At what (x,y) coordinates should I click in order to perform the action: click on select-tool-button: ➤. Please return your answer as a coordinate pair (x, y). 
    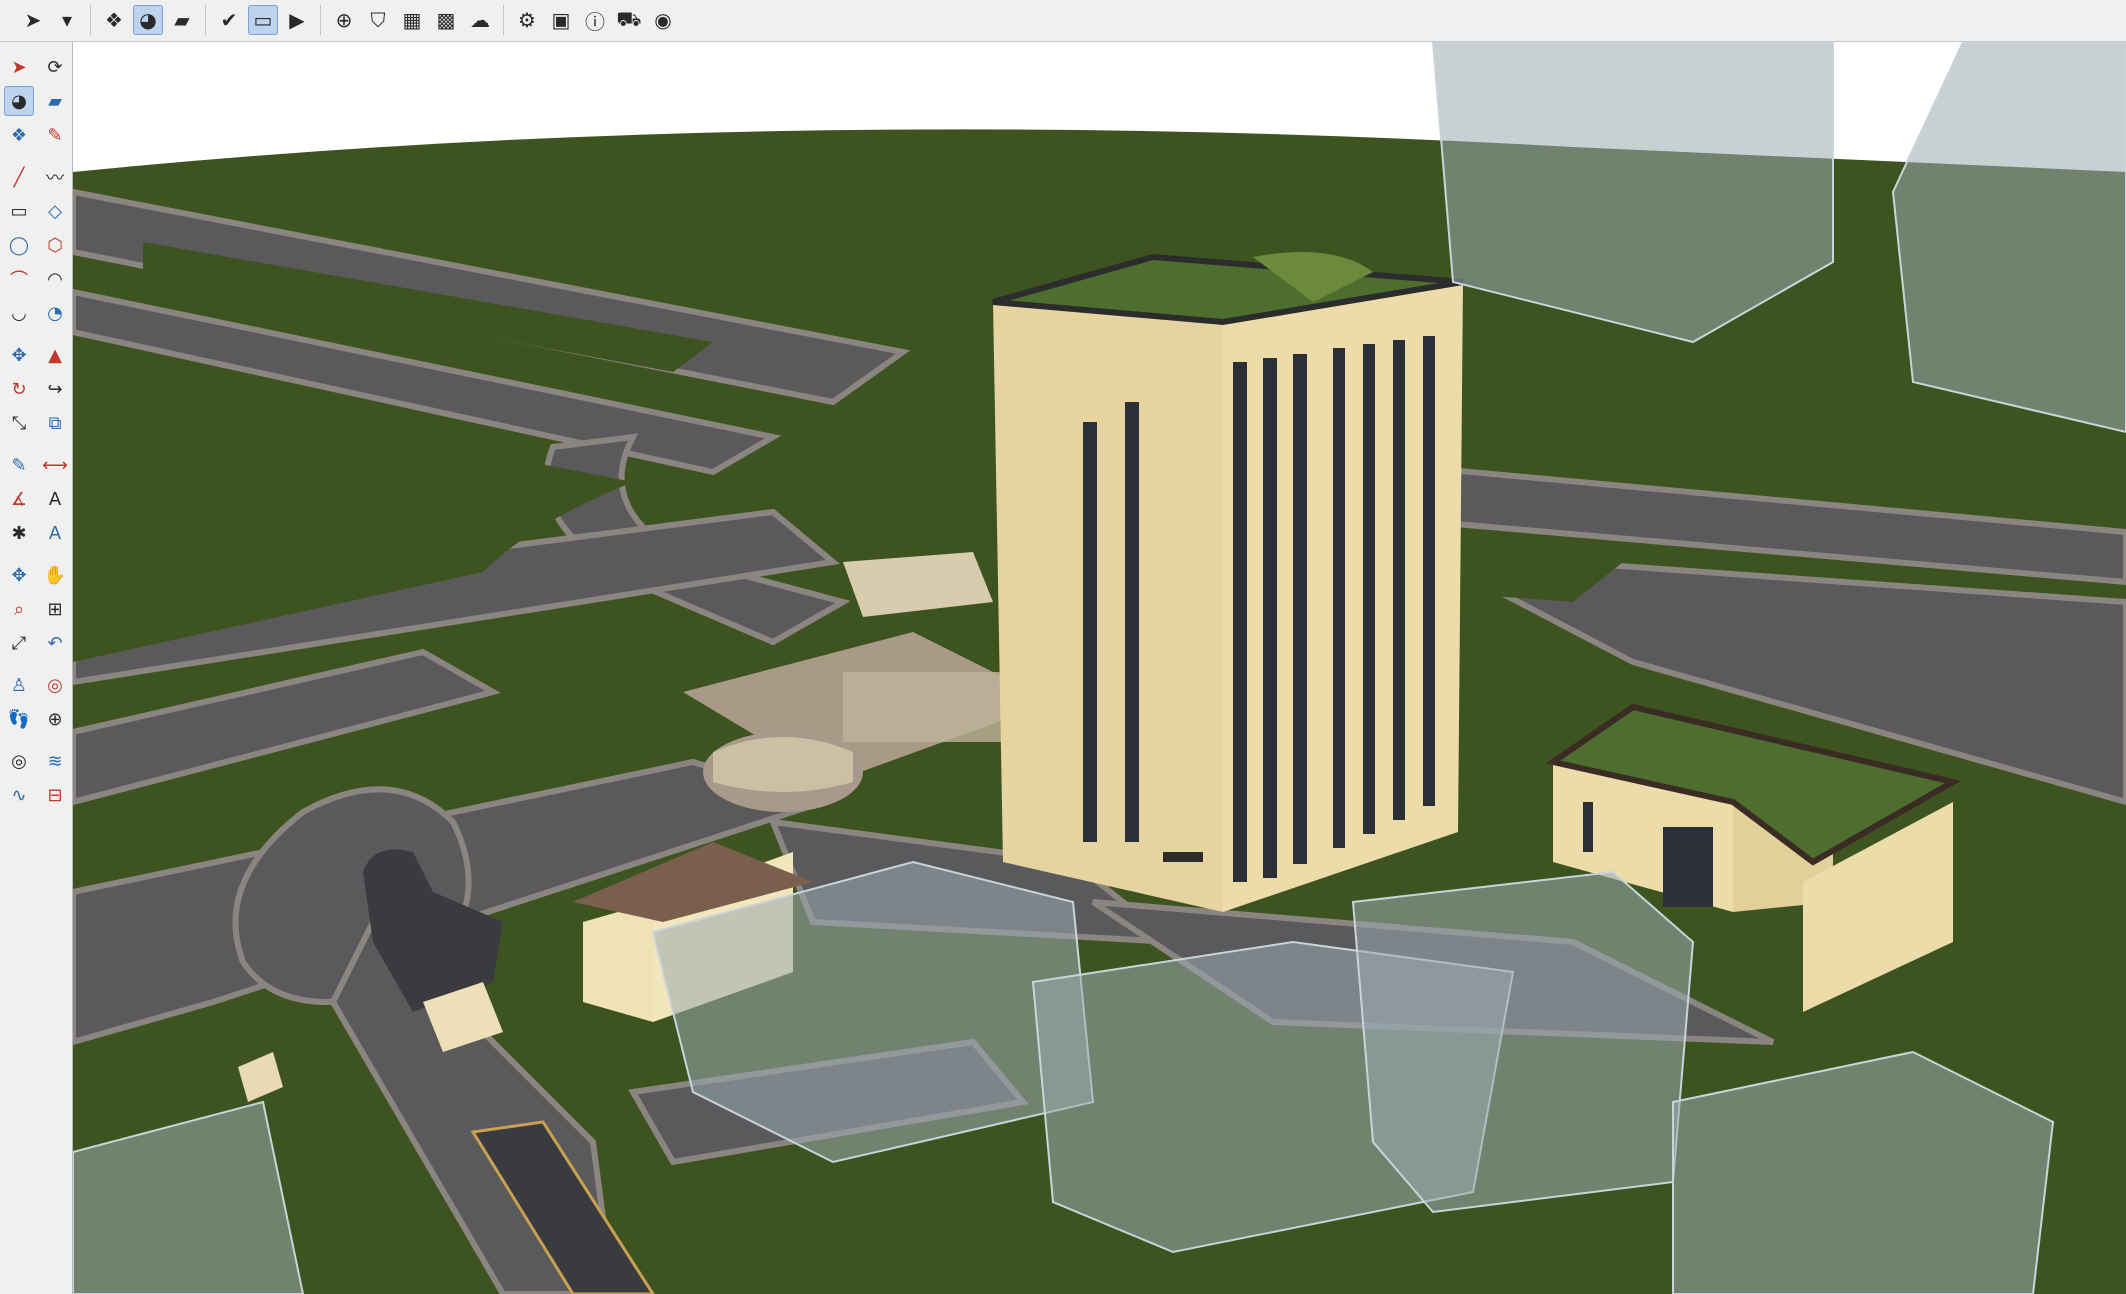
    Looking at the image, I should click on (19, 67).